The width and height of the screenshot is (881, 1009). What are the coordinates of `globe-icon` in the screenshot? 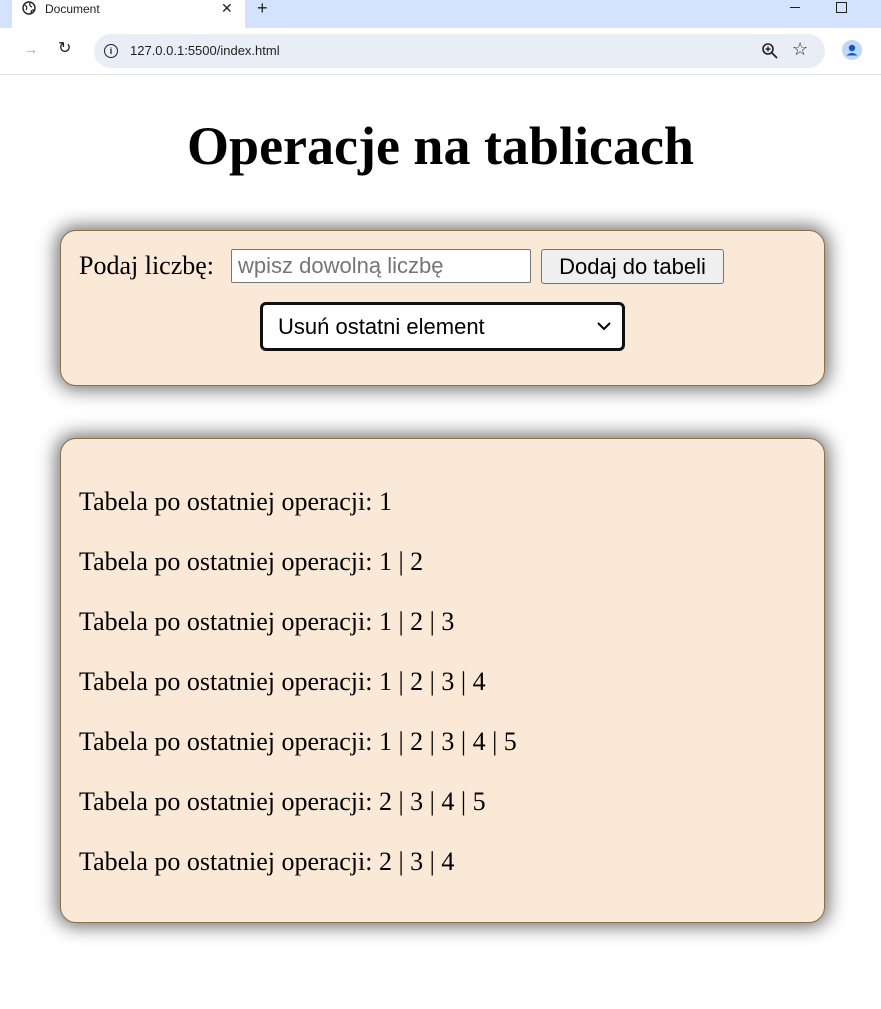 It's located at (29, 8).